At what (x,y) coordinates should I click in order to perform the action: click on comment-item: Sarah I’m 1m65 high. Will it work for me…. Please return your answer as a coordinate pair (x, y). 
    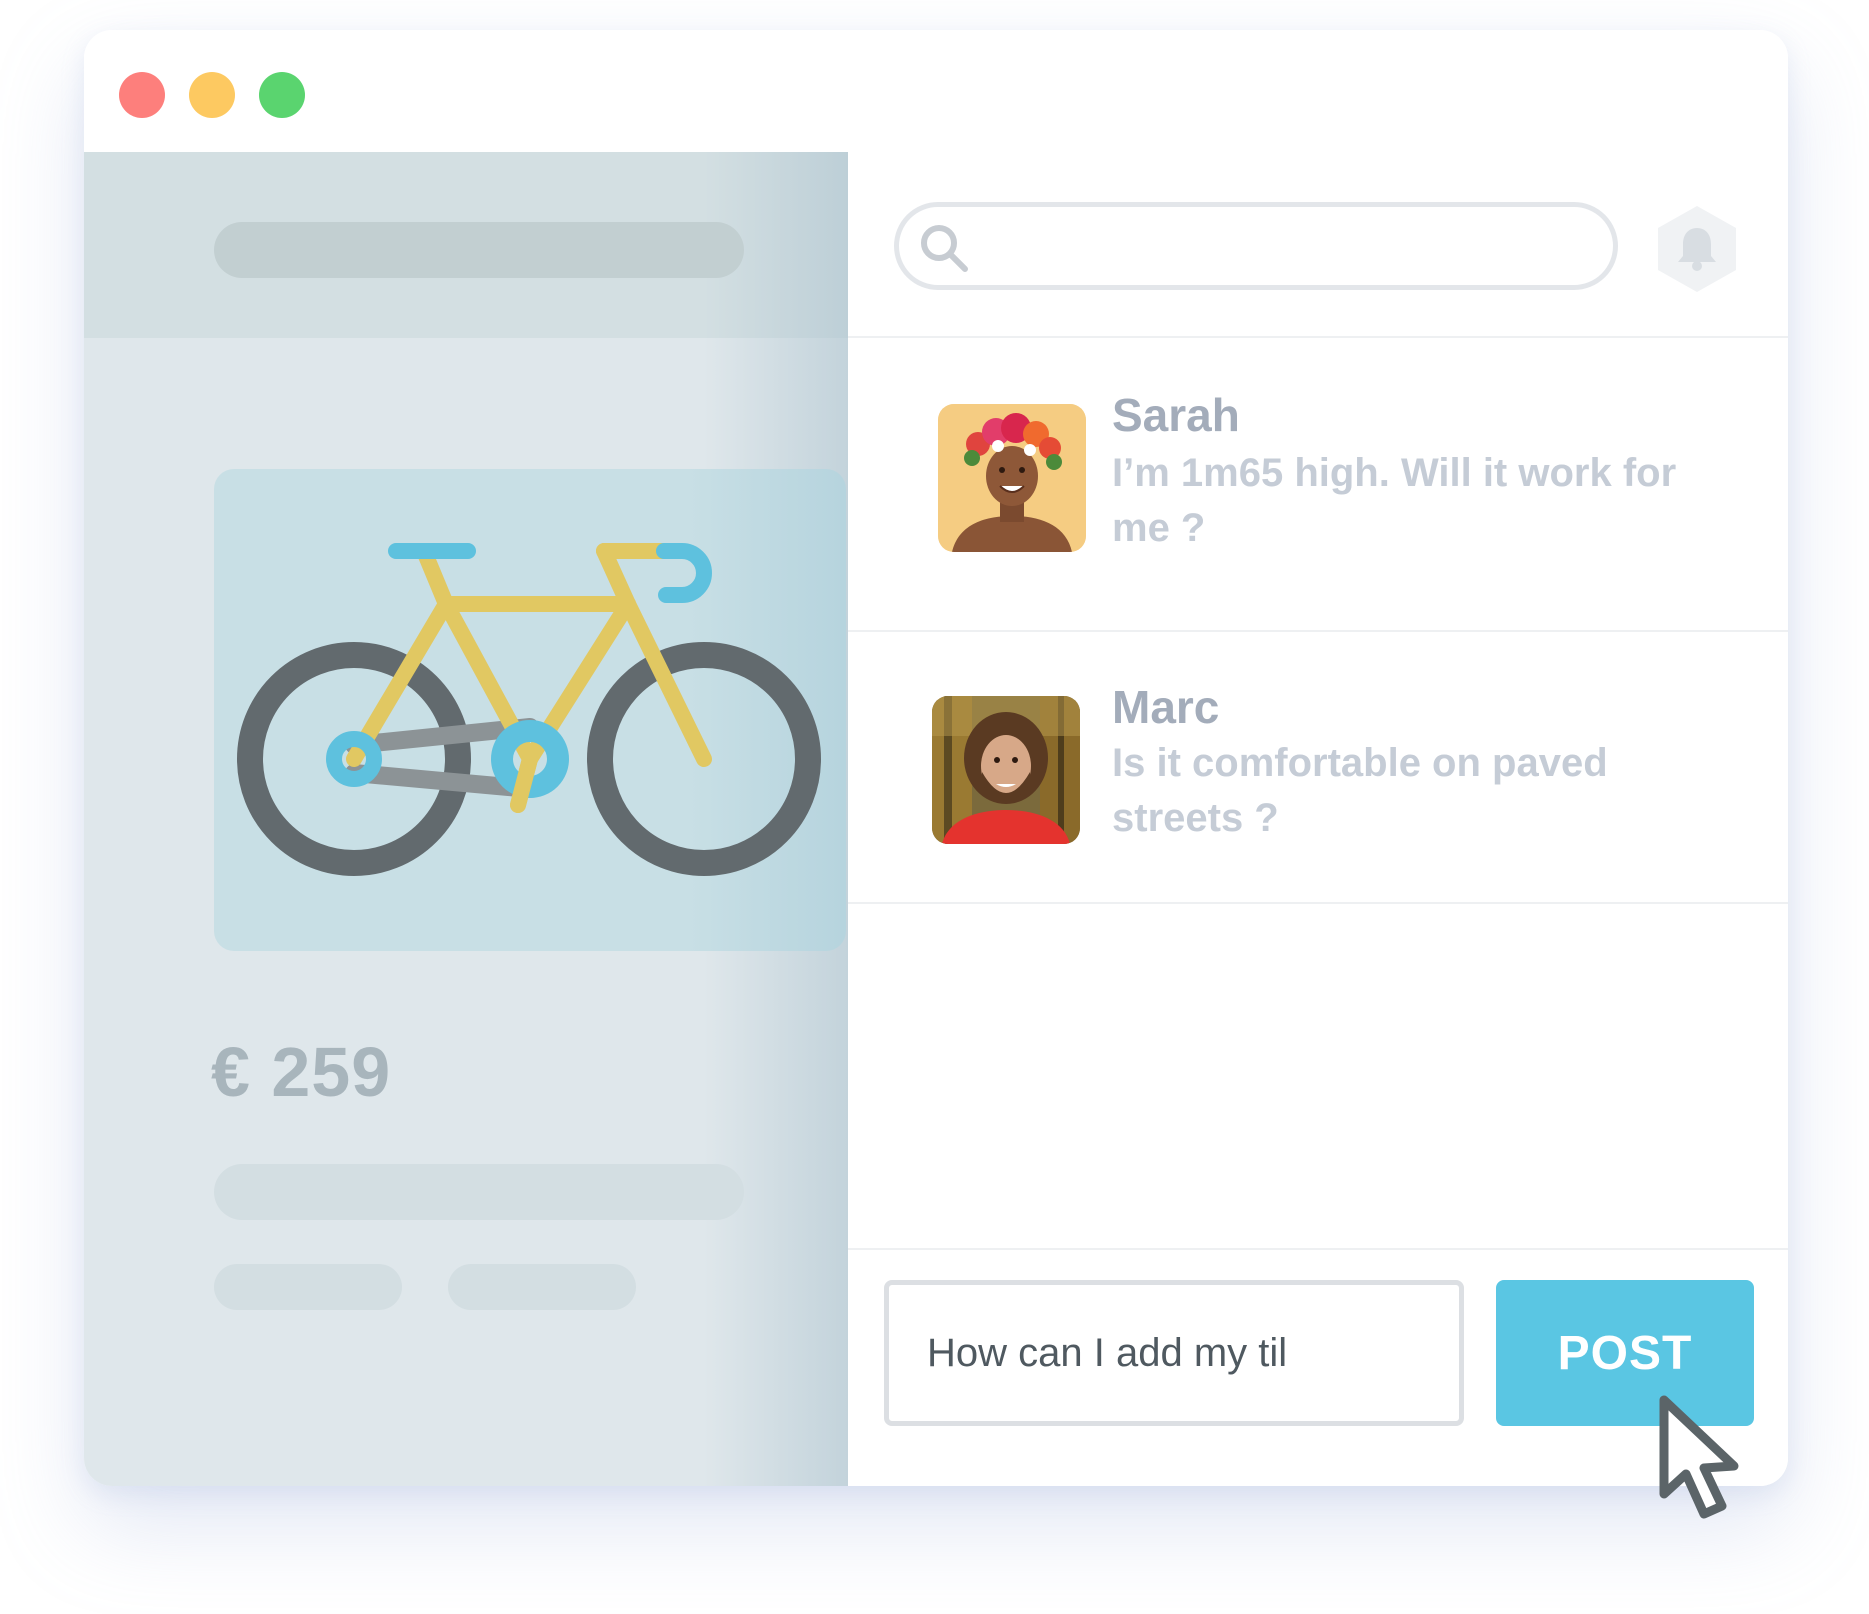
    Looking at the image, I should click on (1318, 472).